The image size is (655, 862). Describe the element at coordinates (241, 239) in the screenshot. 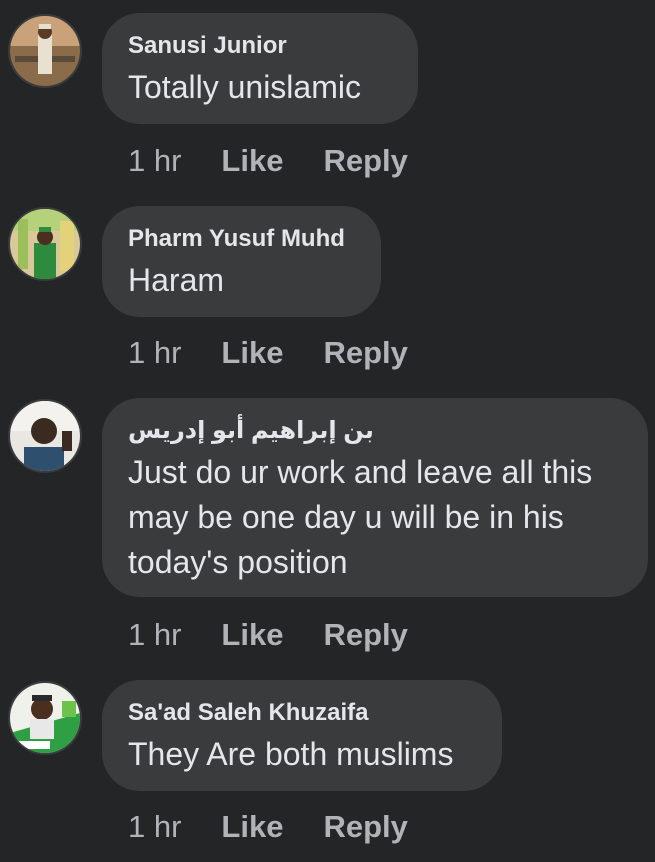

I see `comment-author: Pharm Yusuf Muhd` at that location.